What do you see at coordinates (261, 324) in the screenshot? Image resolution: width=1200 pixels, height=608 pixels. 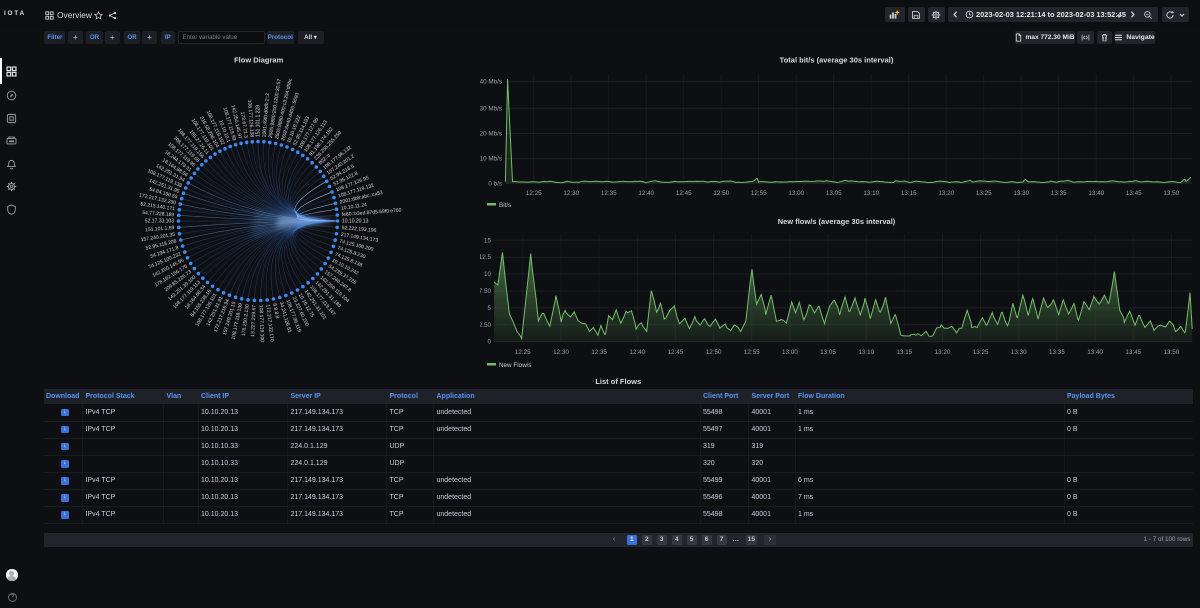 I see `svg-text: 108.177.119.100` at bounding box center [261, 324].